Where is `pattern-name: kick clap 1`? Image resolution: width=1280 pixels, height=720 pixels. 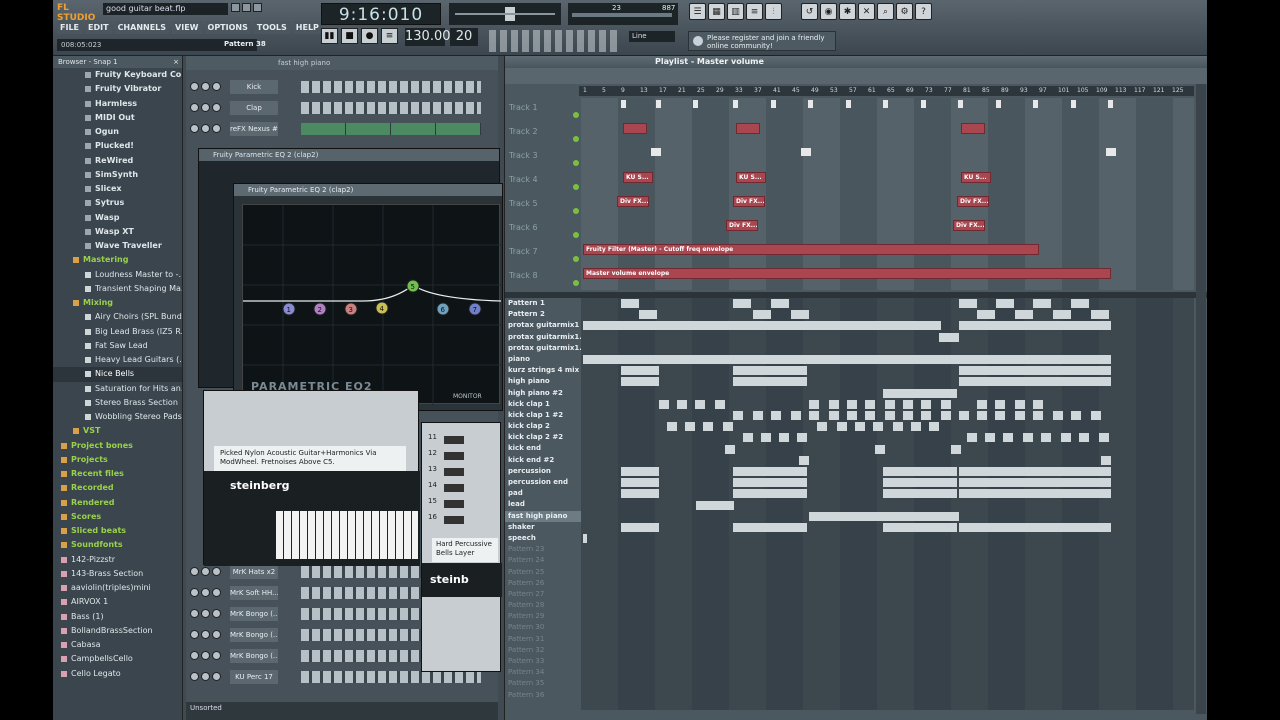 pattern-name: kick clap 1 is located at coordinates (543, 404).